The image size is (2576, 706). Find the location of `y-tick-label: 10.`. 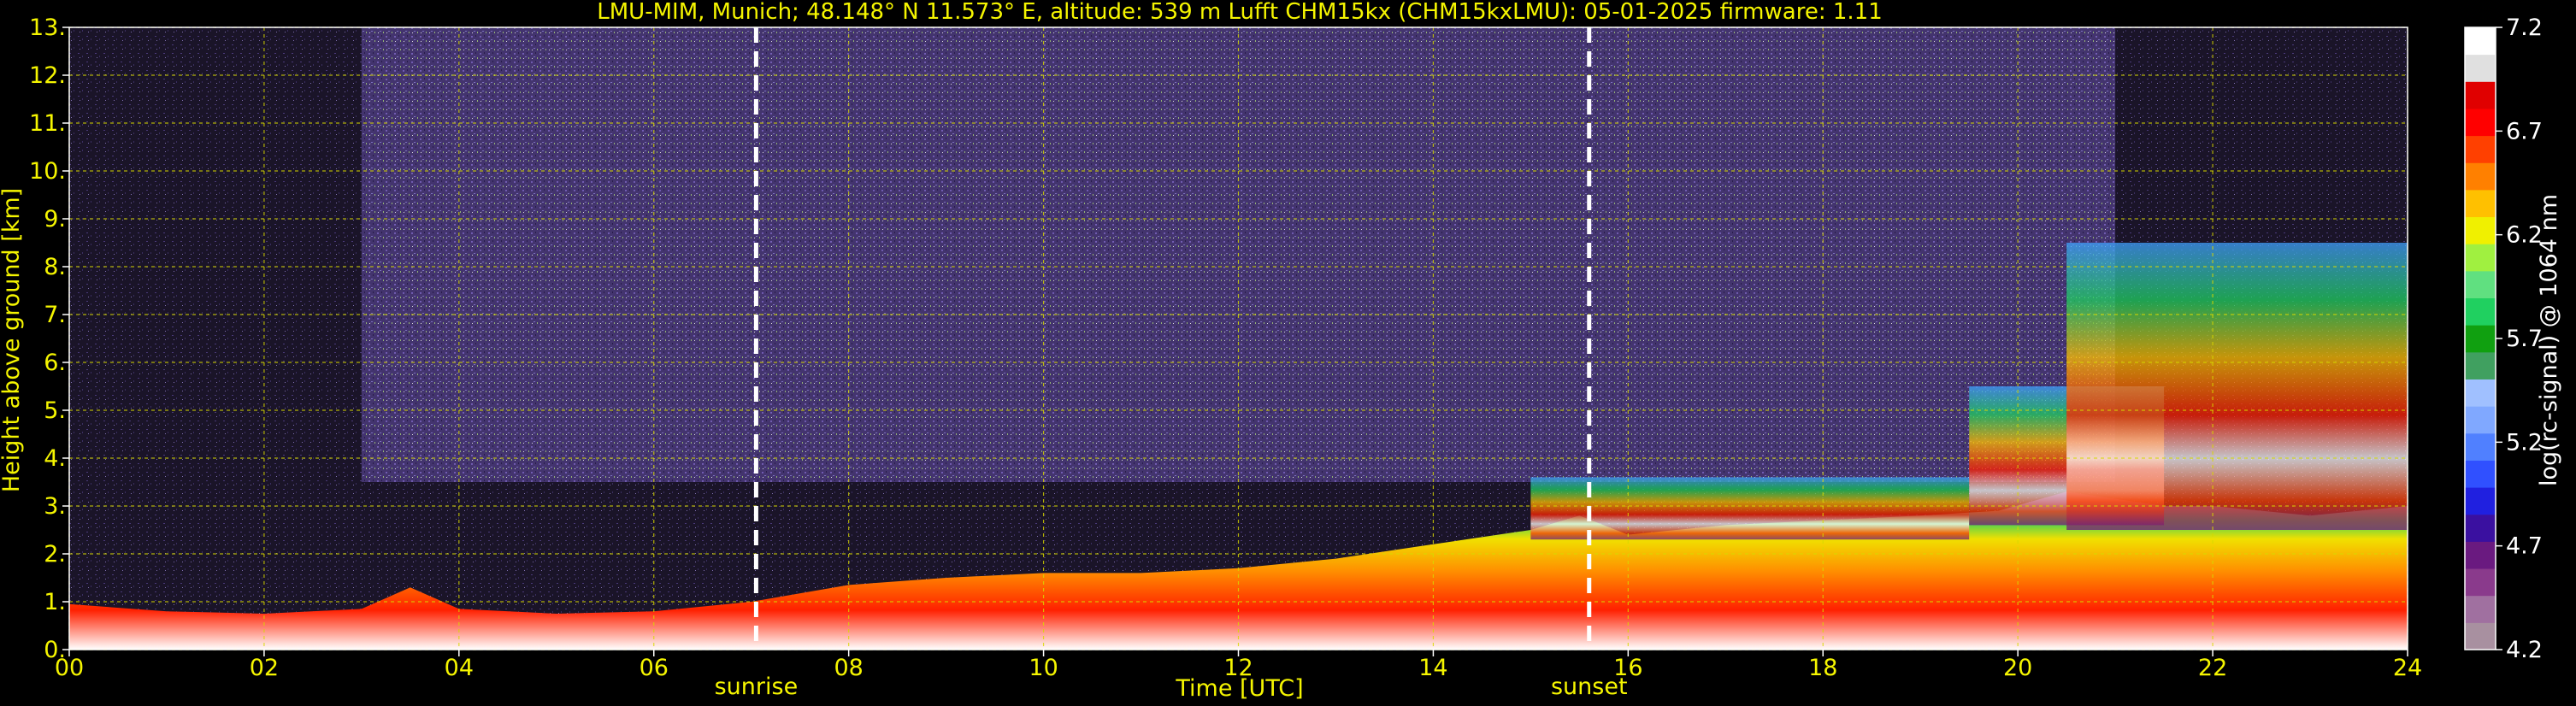

y-tick-label: 10. is located at coordinates (47, 171).